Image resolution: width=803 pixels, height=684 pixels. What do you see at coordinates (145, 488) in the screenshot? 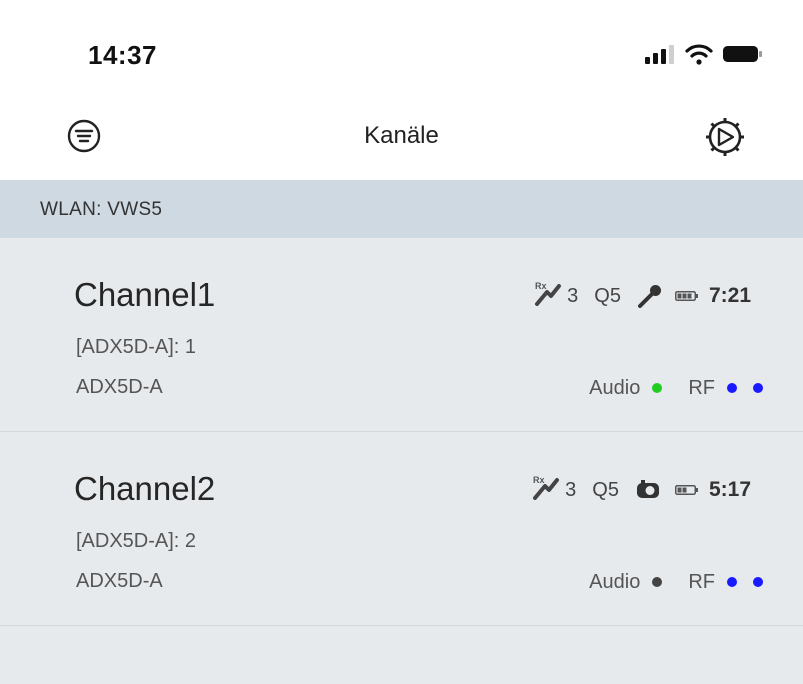
I see `channel-name: Channel2` at bounding box center [145, 488].